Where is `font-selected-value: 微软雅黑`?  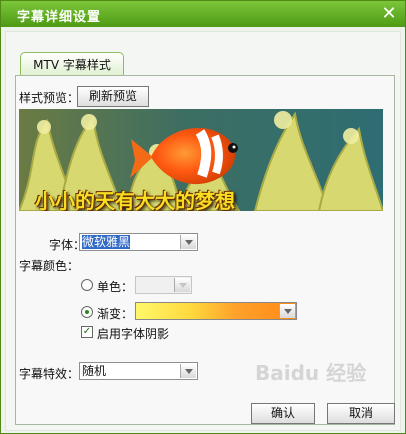
font-selected-value: 微软雅黑 is located at coordinates (106, 242).